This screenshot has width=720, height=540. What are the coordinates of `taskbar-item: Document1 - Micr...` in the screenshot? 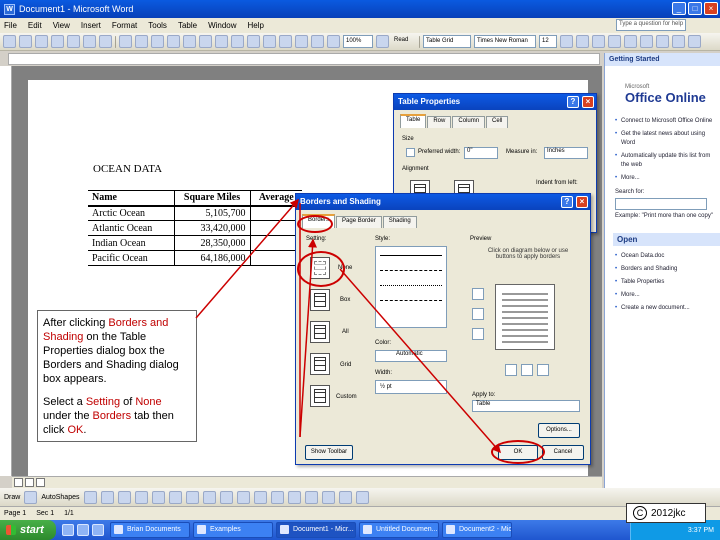 It's located at (316, 530).